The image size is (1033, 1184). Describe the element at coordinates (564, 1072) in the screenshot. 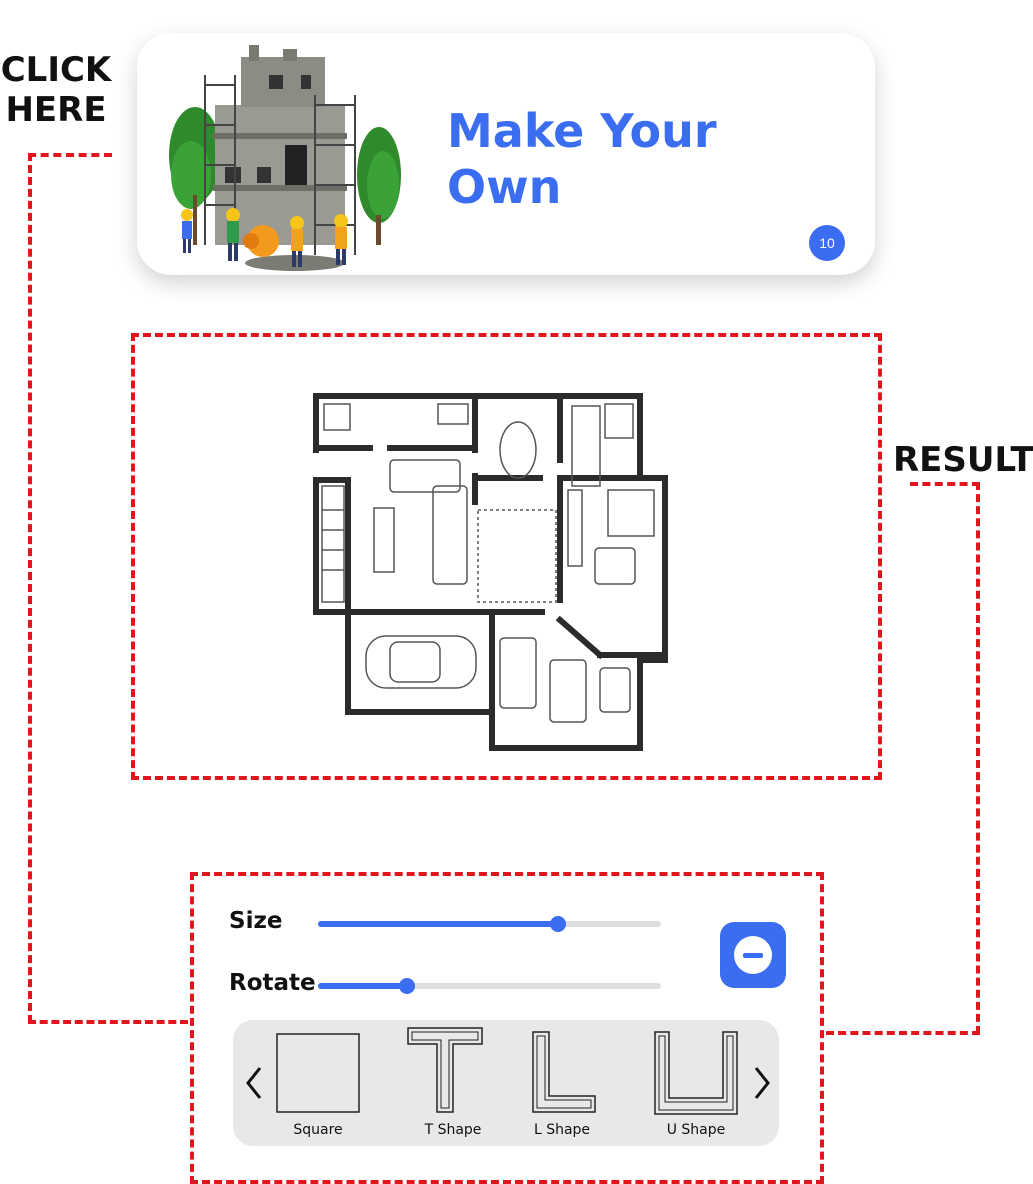

I see `l-shape-icon` at that location.